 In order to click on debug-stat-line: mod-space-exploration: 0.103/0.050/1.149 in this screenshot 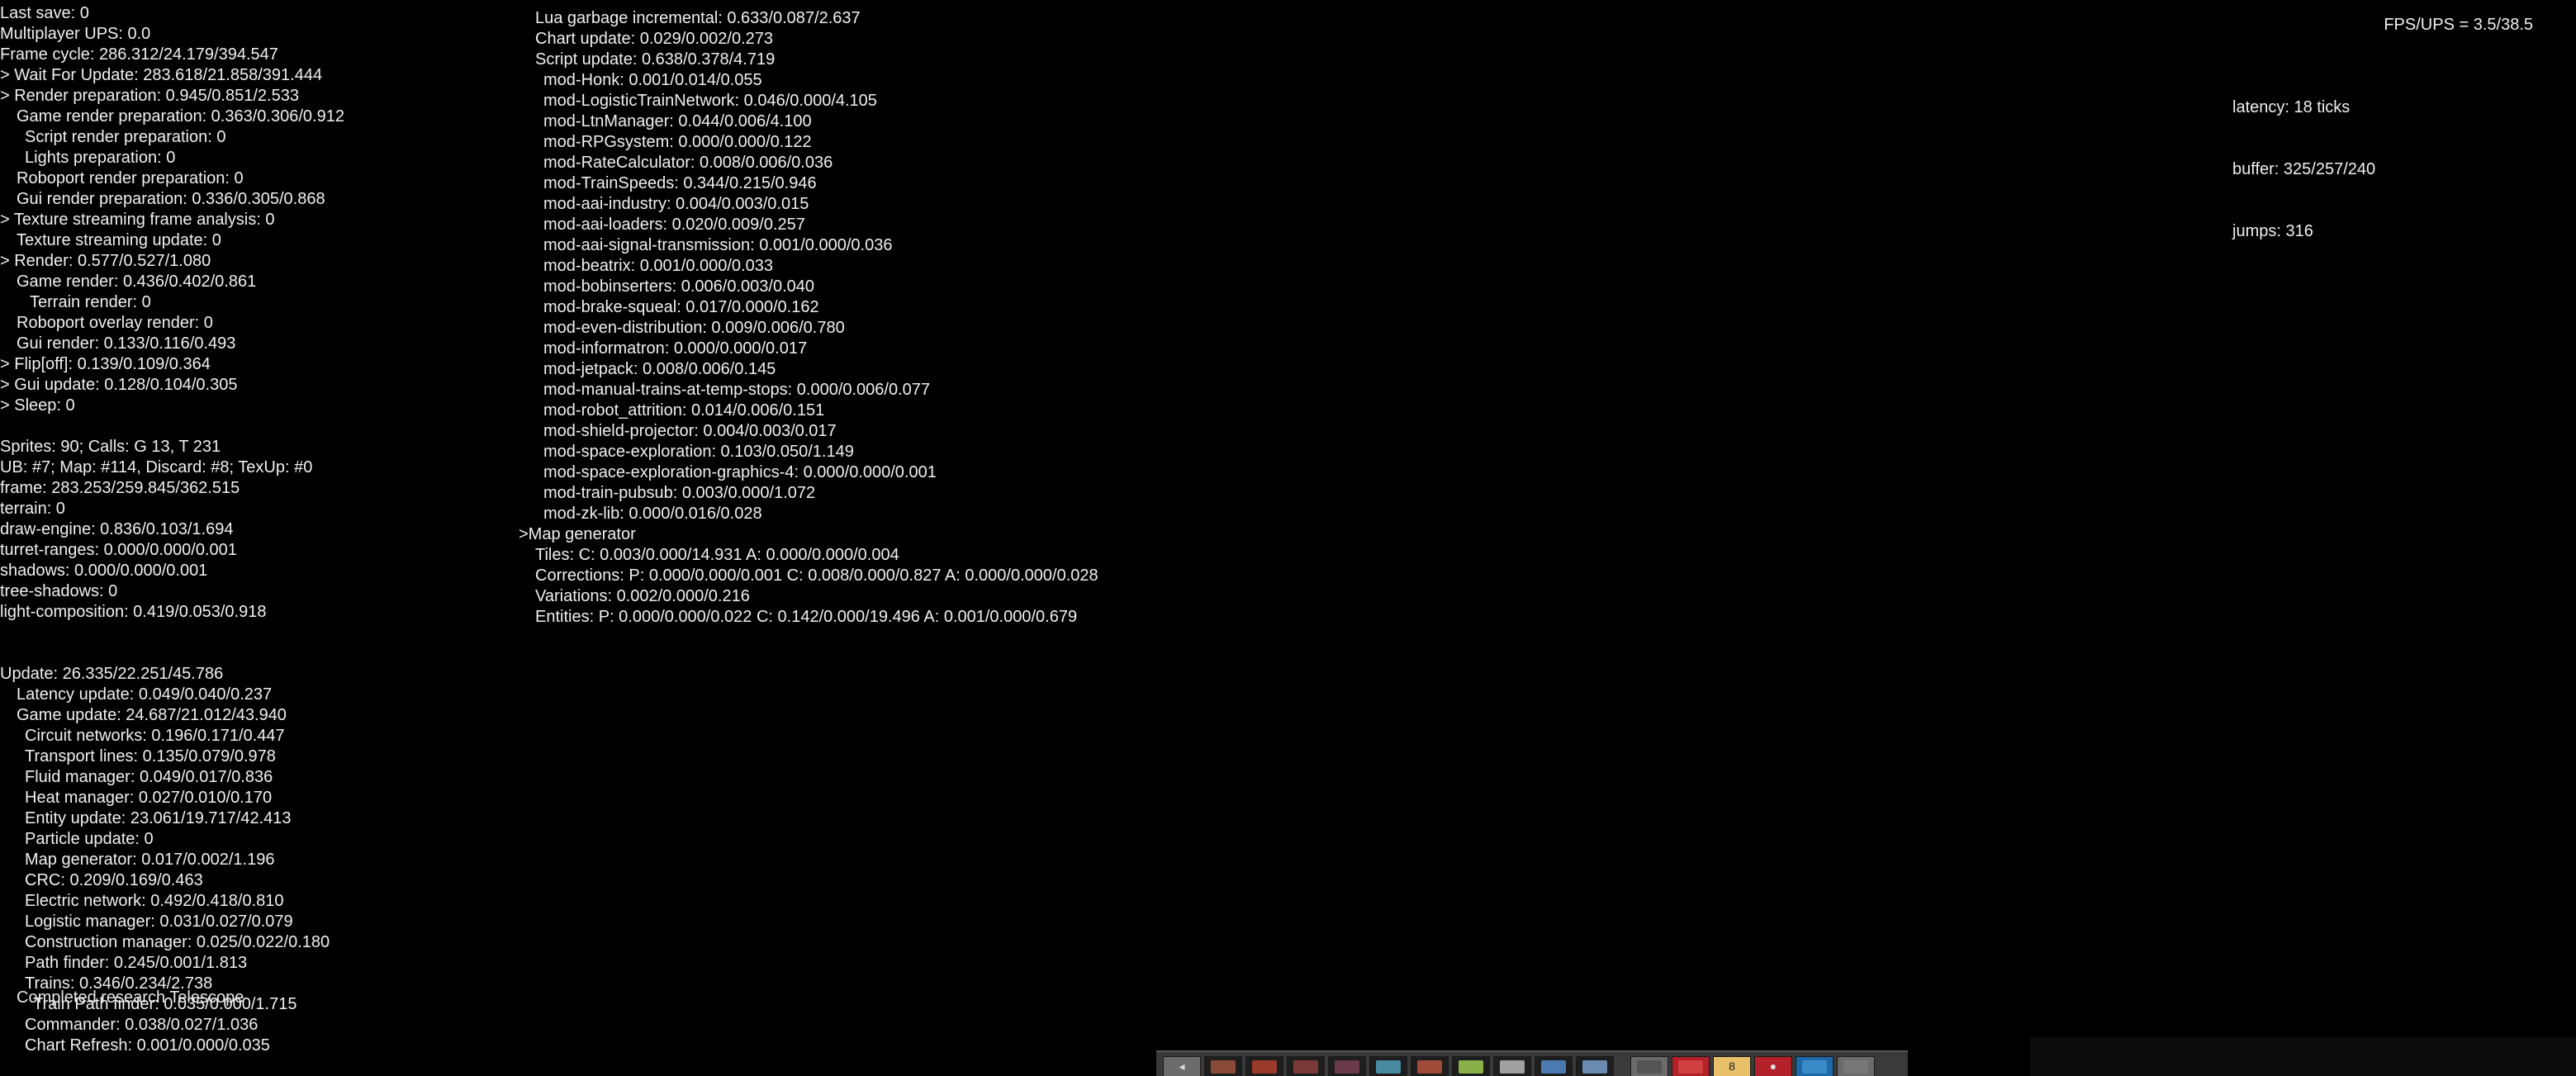, I will do `click(698, 452)`.